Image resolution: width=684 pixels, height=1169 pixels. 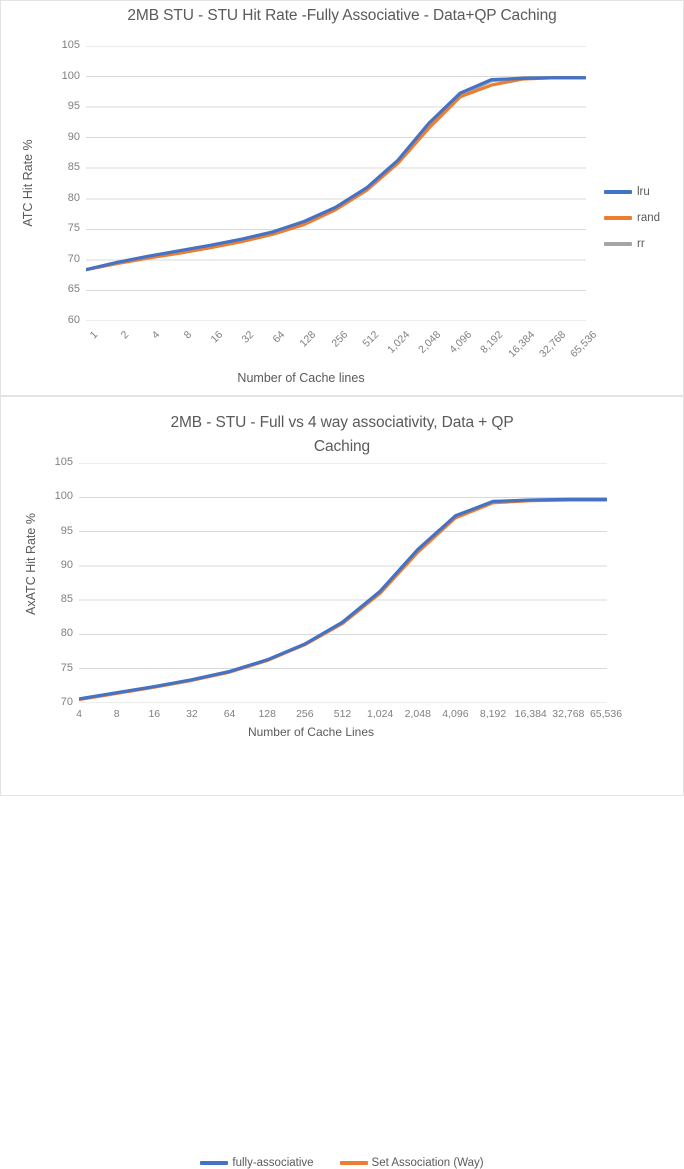 I want to click on chart1-y-axis-title: ATC Hit Rate %, so click(x=28, y=183).